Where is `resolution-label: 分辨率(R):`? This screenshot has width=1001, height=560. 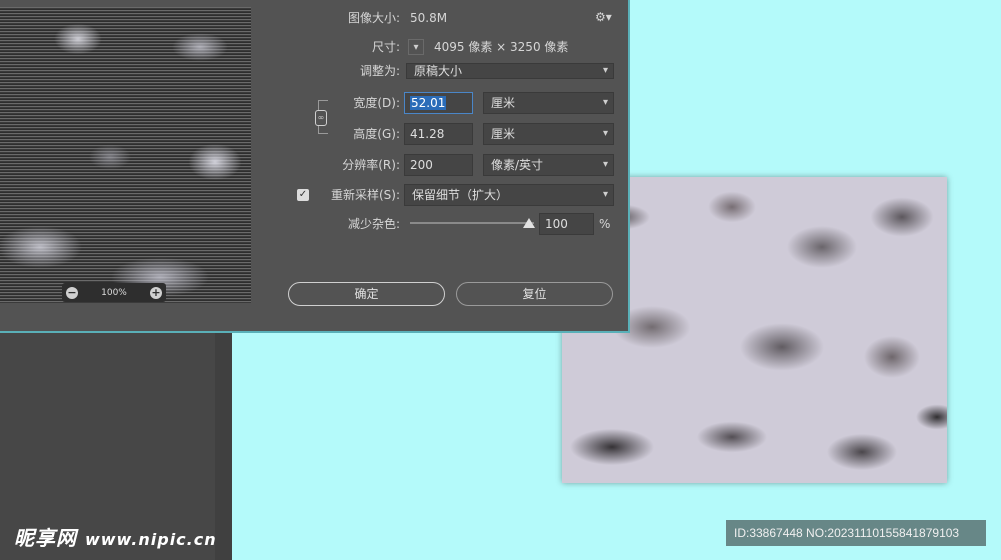
resolution-label: 分辨率(R): is located at coordinates (371, 165).